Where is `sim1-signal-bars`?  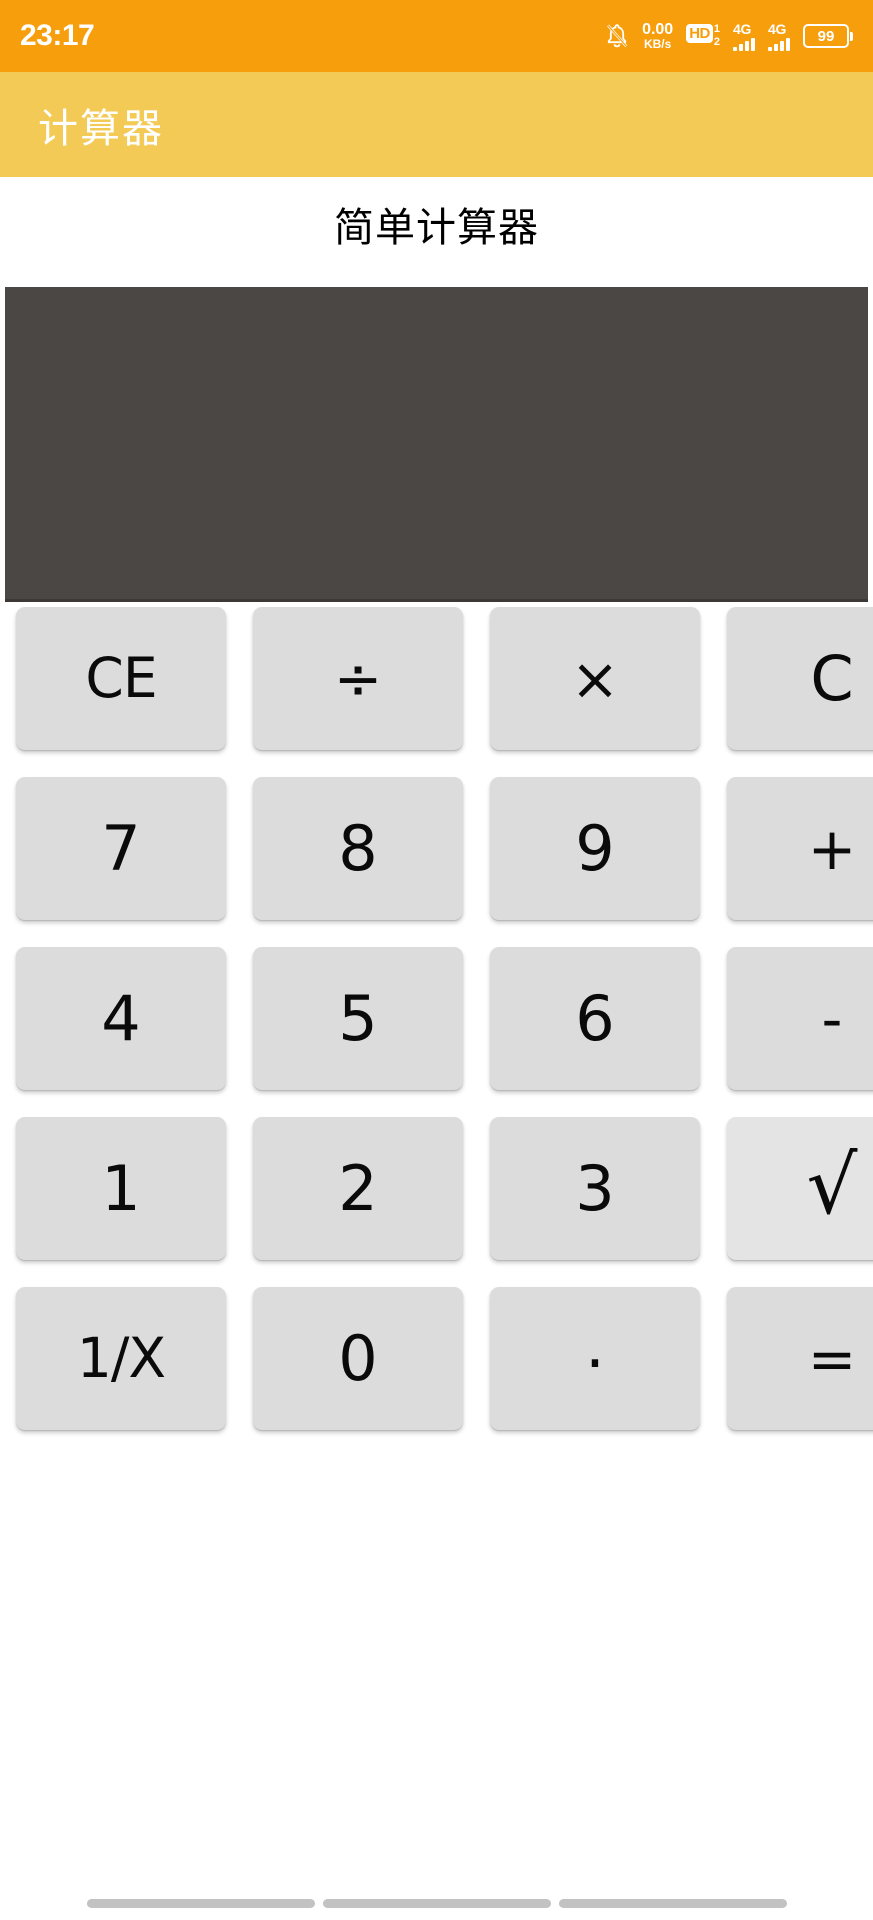 sim1-signal-bars is located at coordinates (744, 44).